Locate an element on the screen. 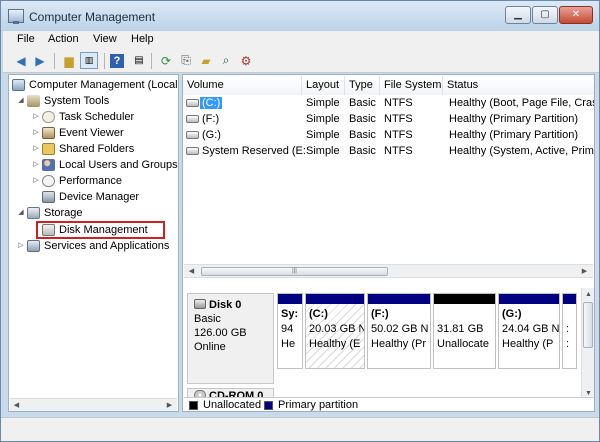 The height and width of the screenshot is (442, 600). tree-item-event-viewer: ▷ Event Viewer is located at coordinates (77, 133).